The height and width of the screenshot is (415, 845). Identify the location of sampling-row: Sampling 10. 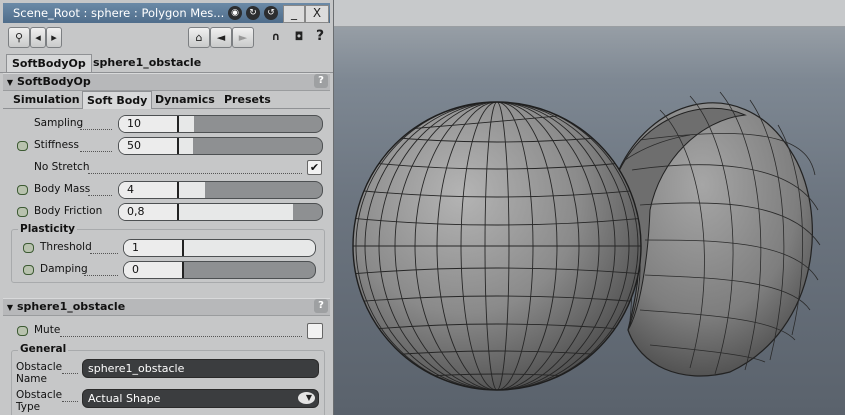
(166, 124).